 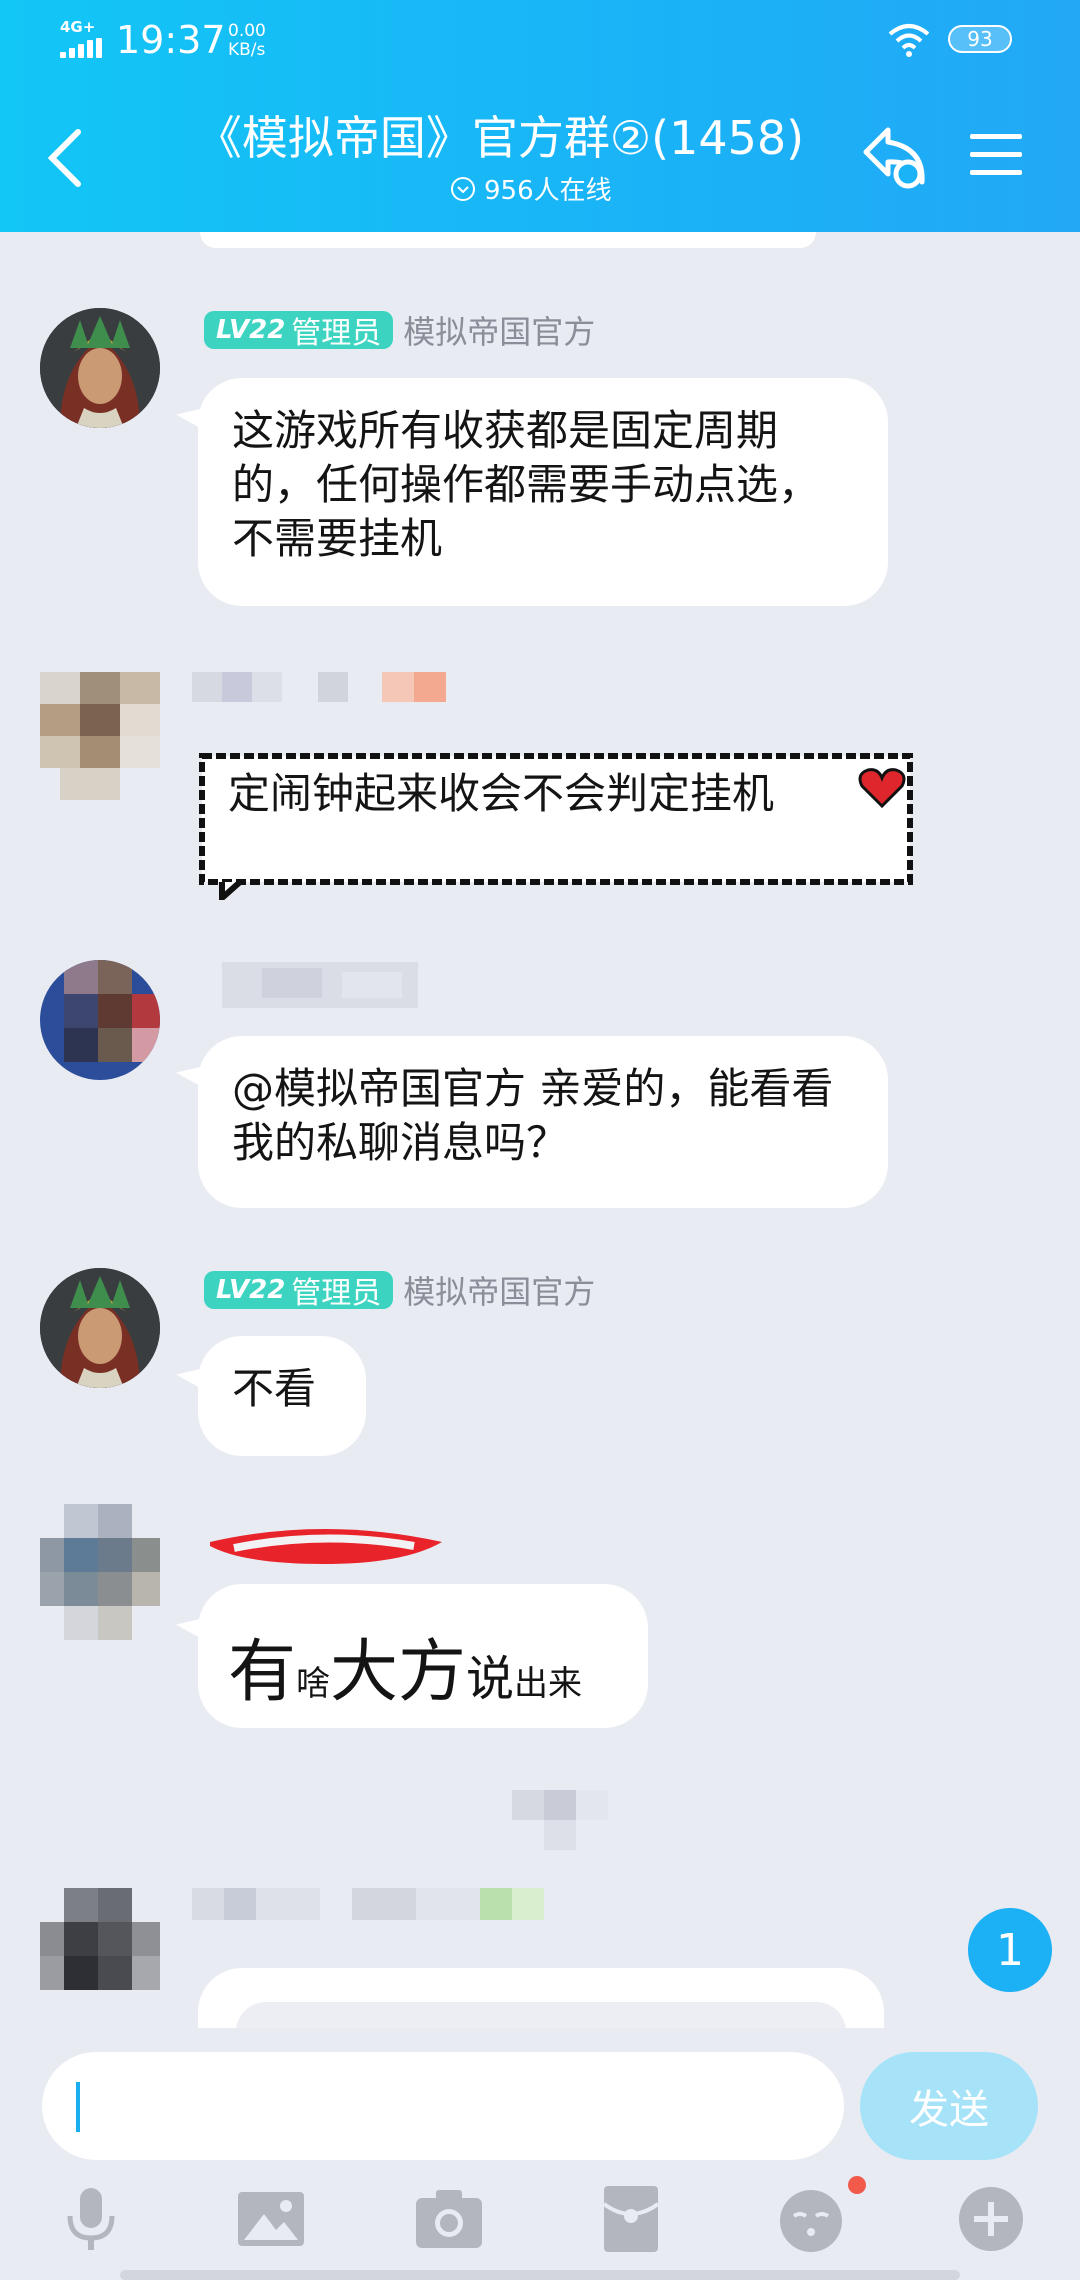 What do you see at coordinates (896, 158) in the screenshot?
I see `share-icon` at bounding box center [896, 158].